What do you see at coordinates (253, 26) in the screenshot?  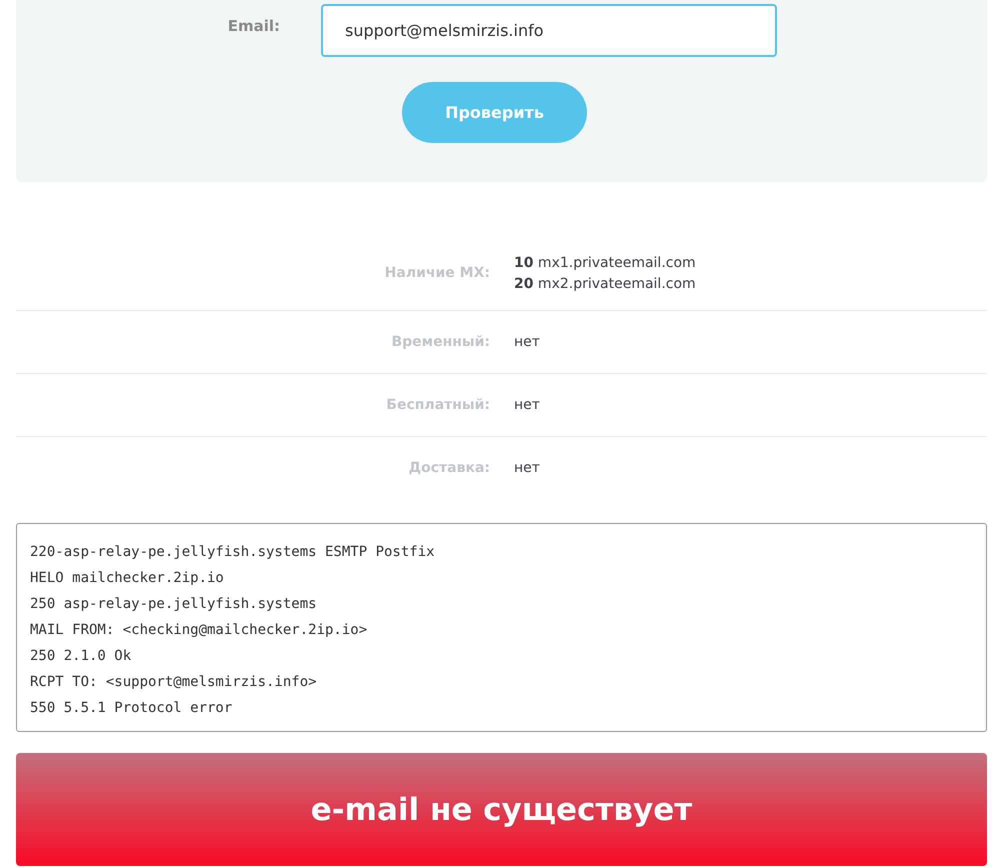 I see `email-label: Email:` at bounding box center [253, 26].